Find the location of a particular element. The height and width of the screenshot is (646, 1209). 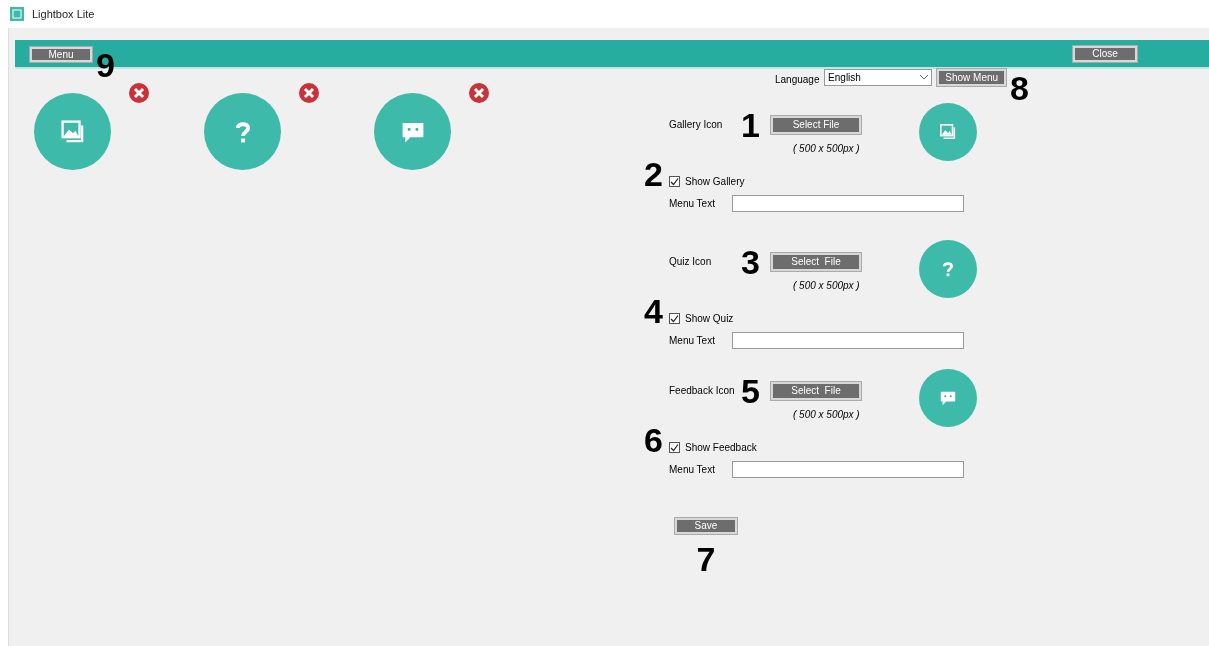

checkbox-label: Show Gallery is located at coordinates (715, 182).